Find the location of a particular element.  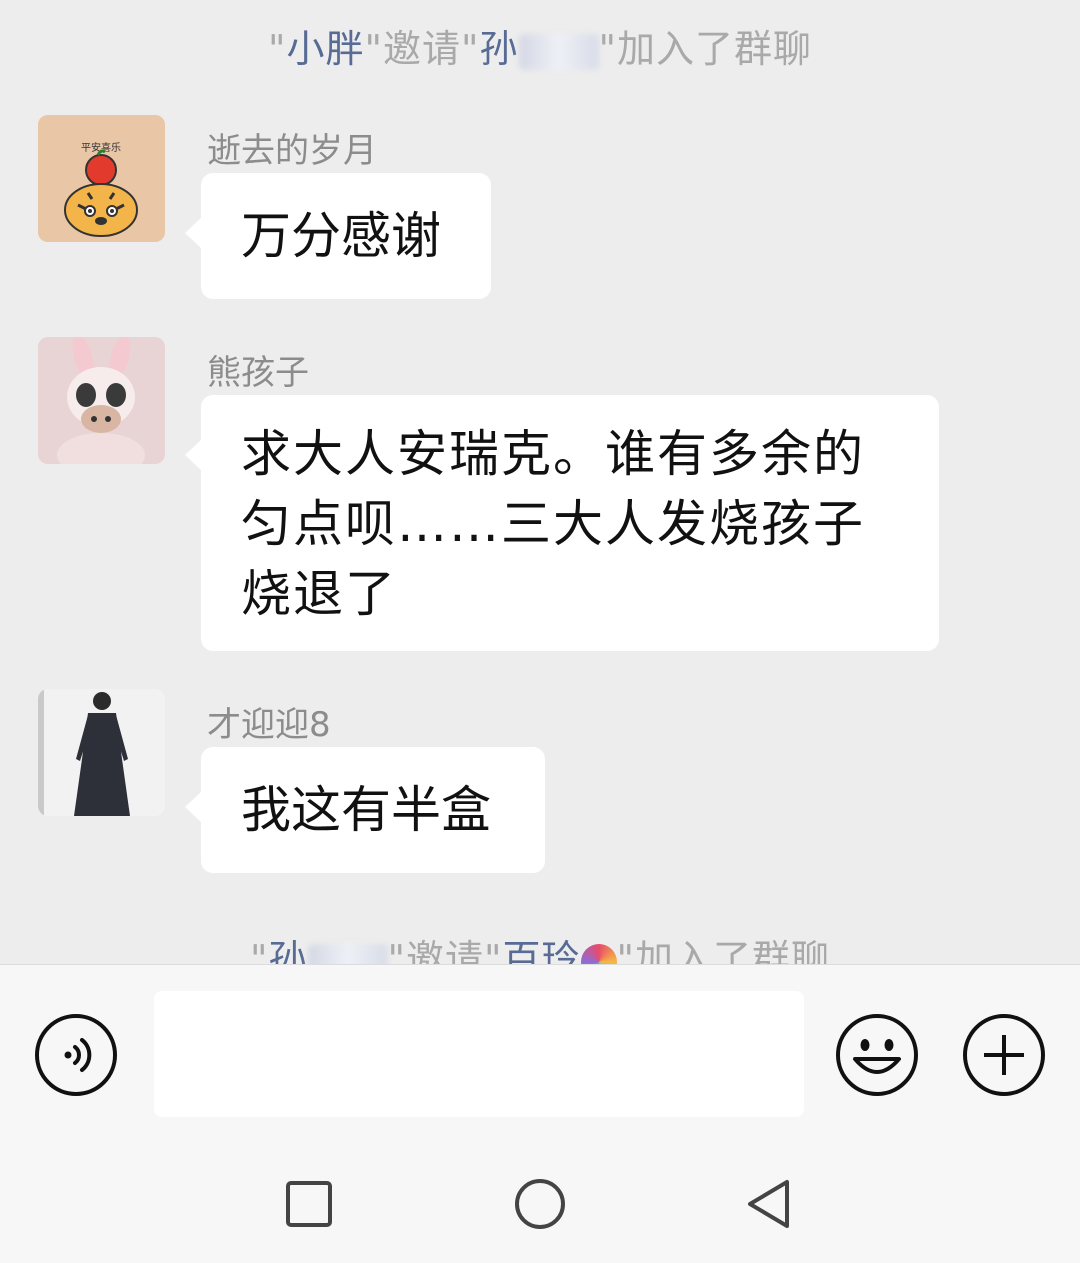

triangle-back-icon is located at coordinates (768, 1204).